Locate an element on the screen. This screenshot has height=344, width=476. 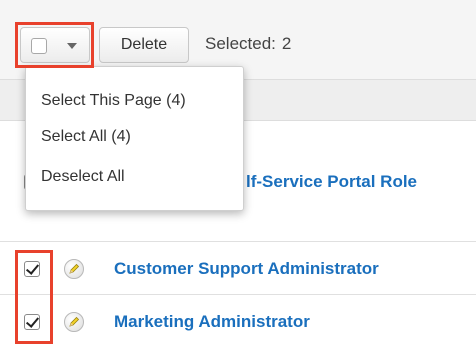
selected-count-text: Selected: 2 is located at coordinates (248, 44).